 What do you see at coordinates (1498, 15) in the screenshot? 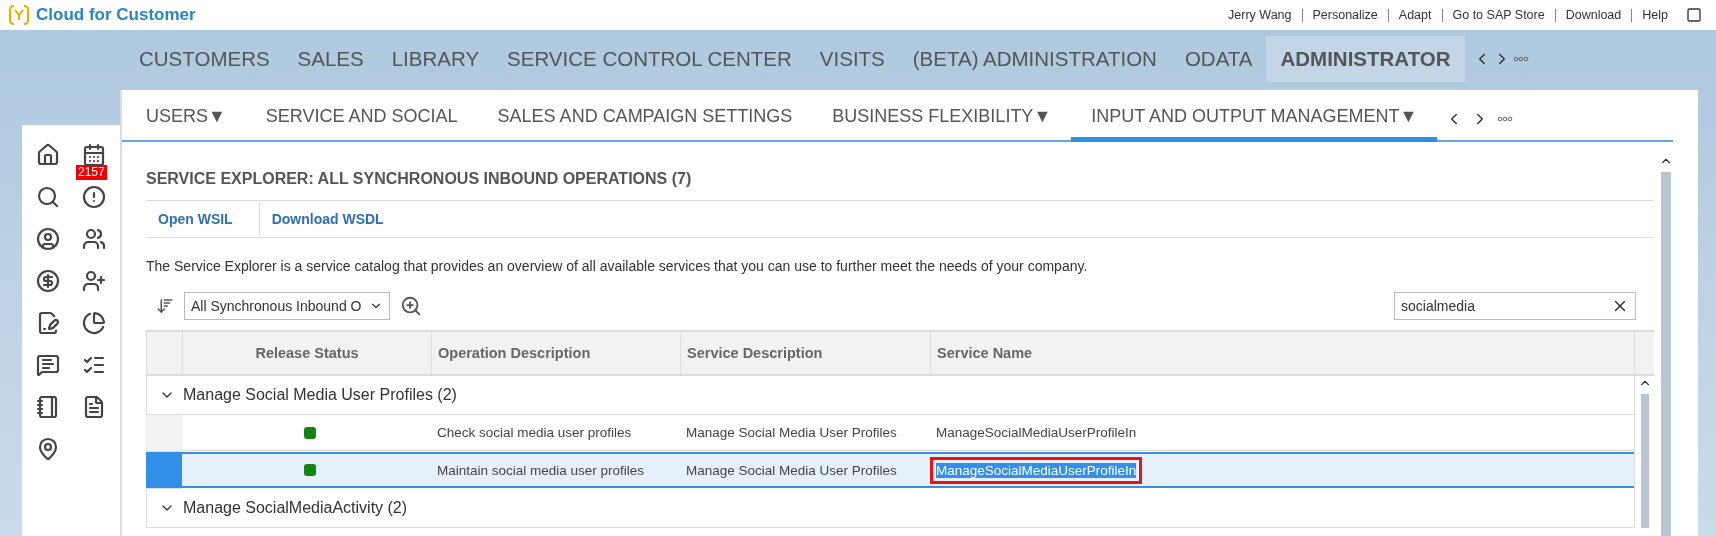
I see `header-link: Go to SAP Store` at bounding box center [1498, 15].